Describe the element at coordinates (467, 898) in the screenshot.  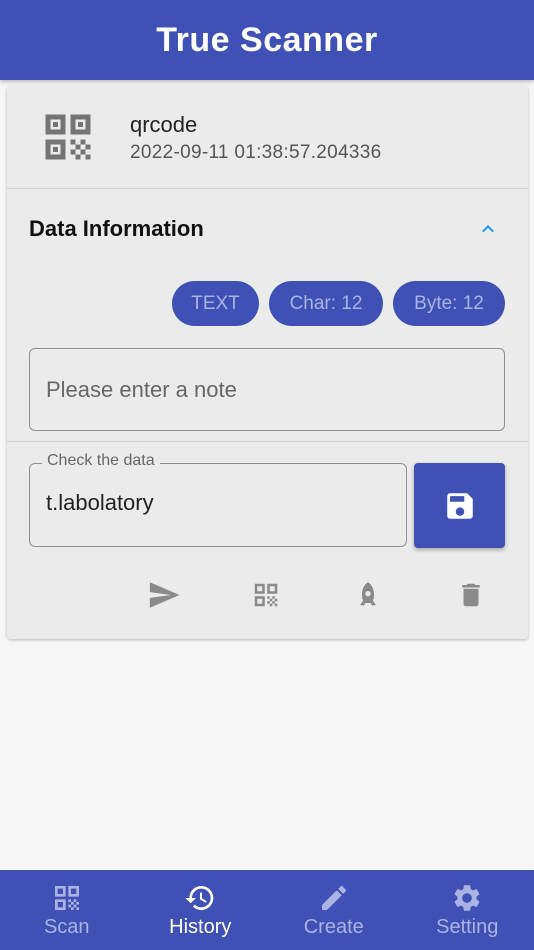
I see `gear-icon` at that location.